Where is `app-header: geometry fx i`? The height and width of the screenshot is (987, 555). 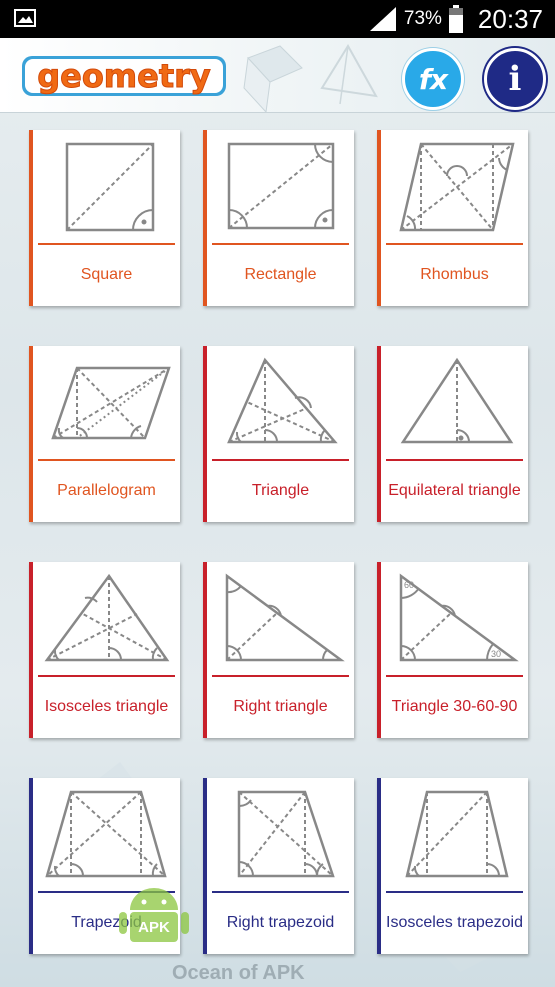
app-header: geometry fx i is located at coordinates (277, 75).